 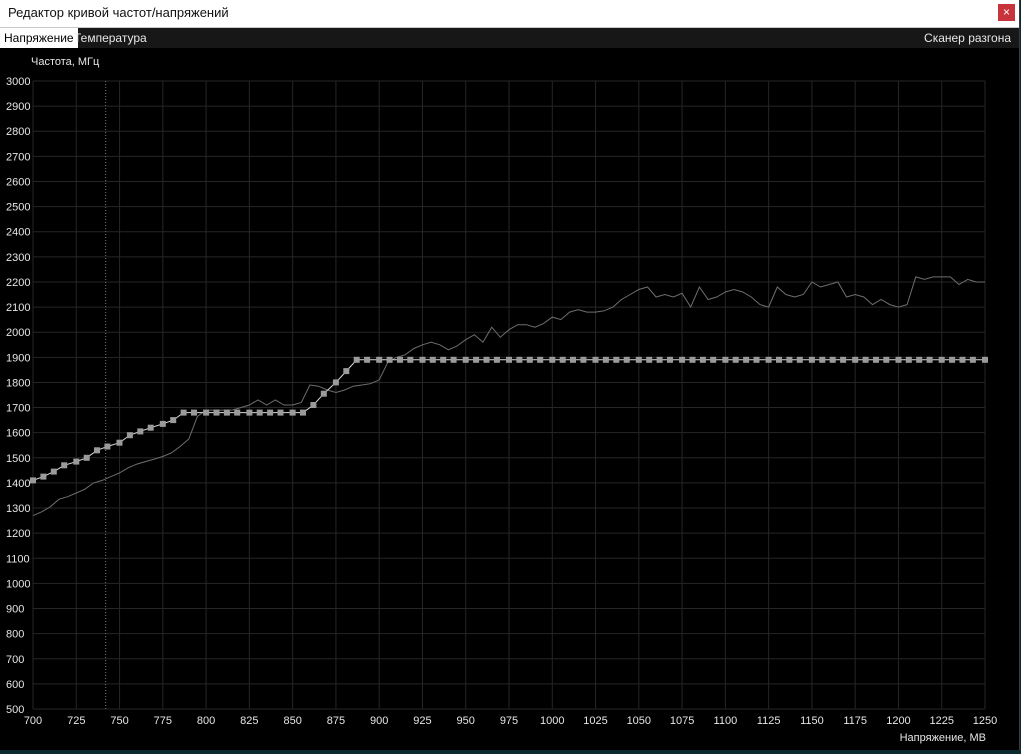 I want to click on y-tick-label: 700, so click(x=15, y=660).